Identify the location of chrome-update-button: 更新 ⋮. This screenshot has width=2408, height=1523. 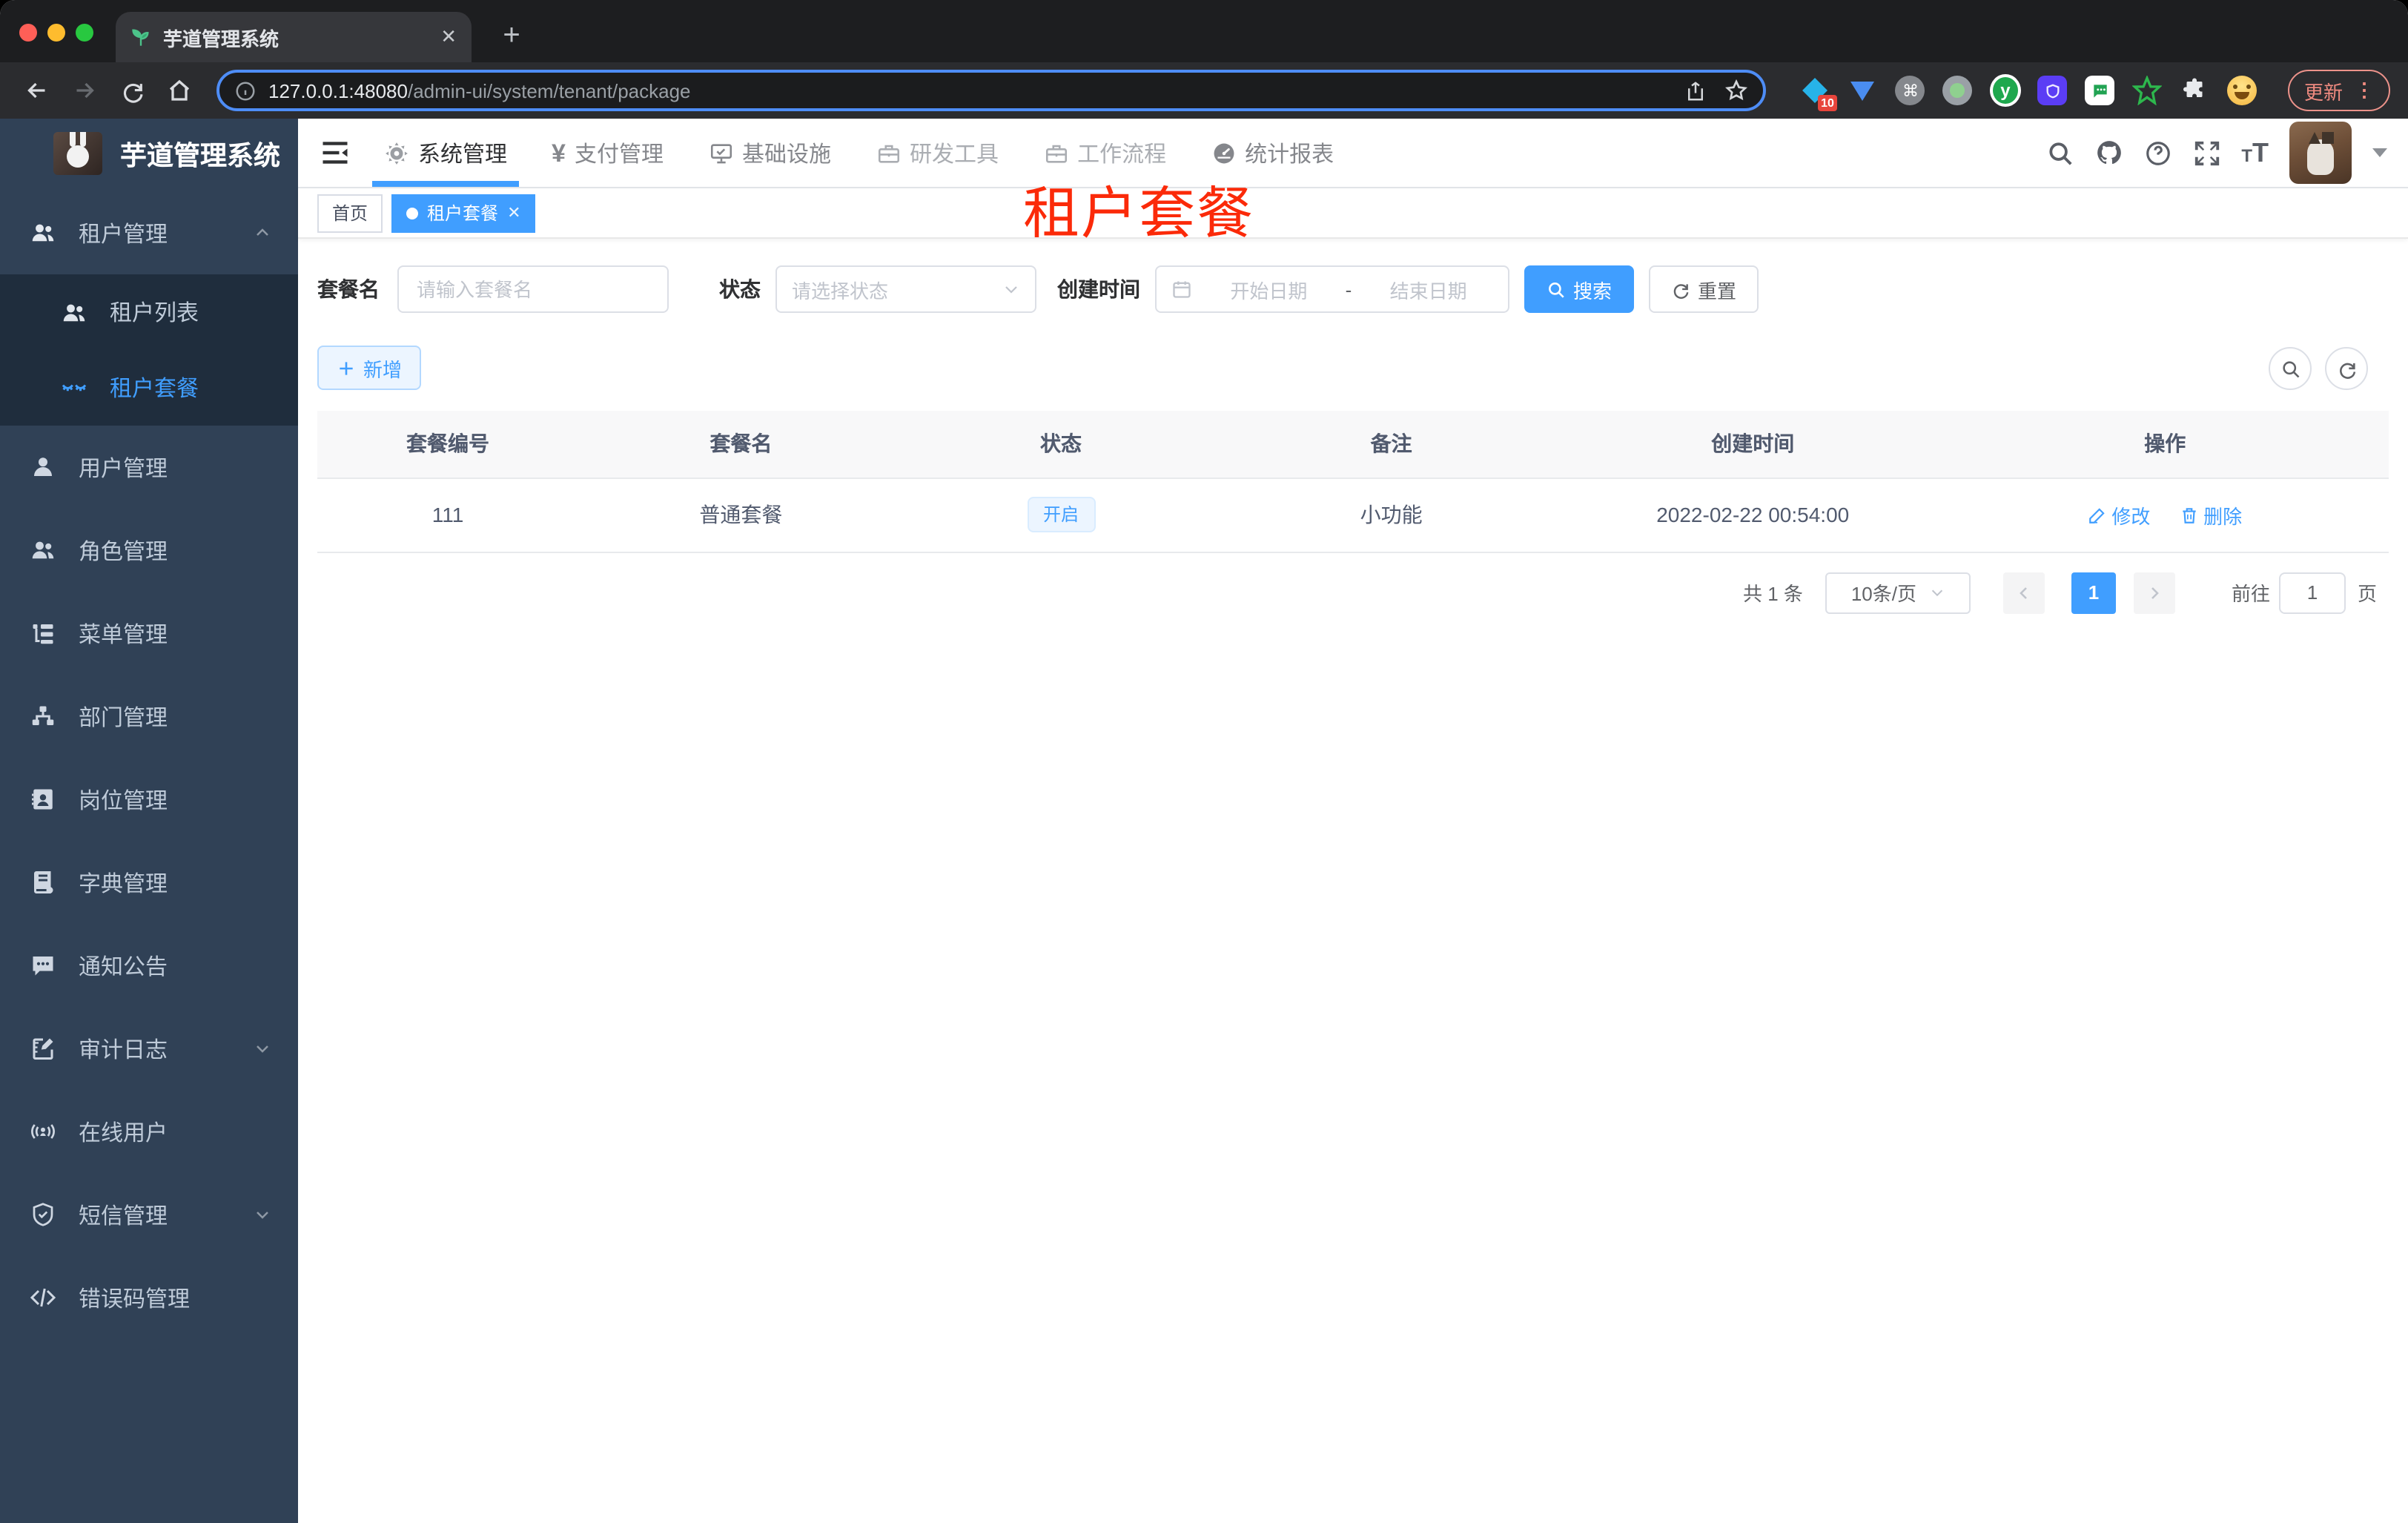
(2338, 90).